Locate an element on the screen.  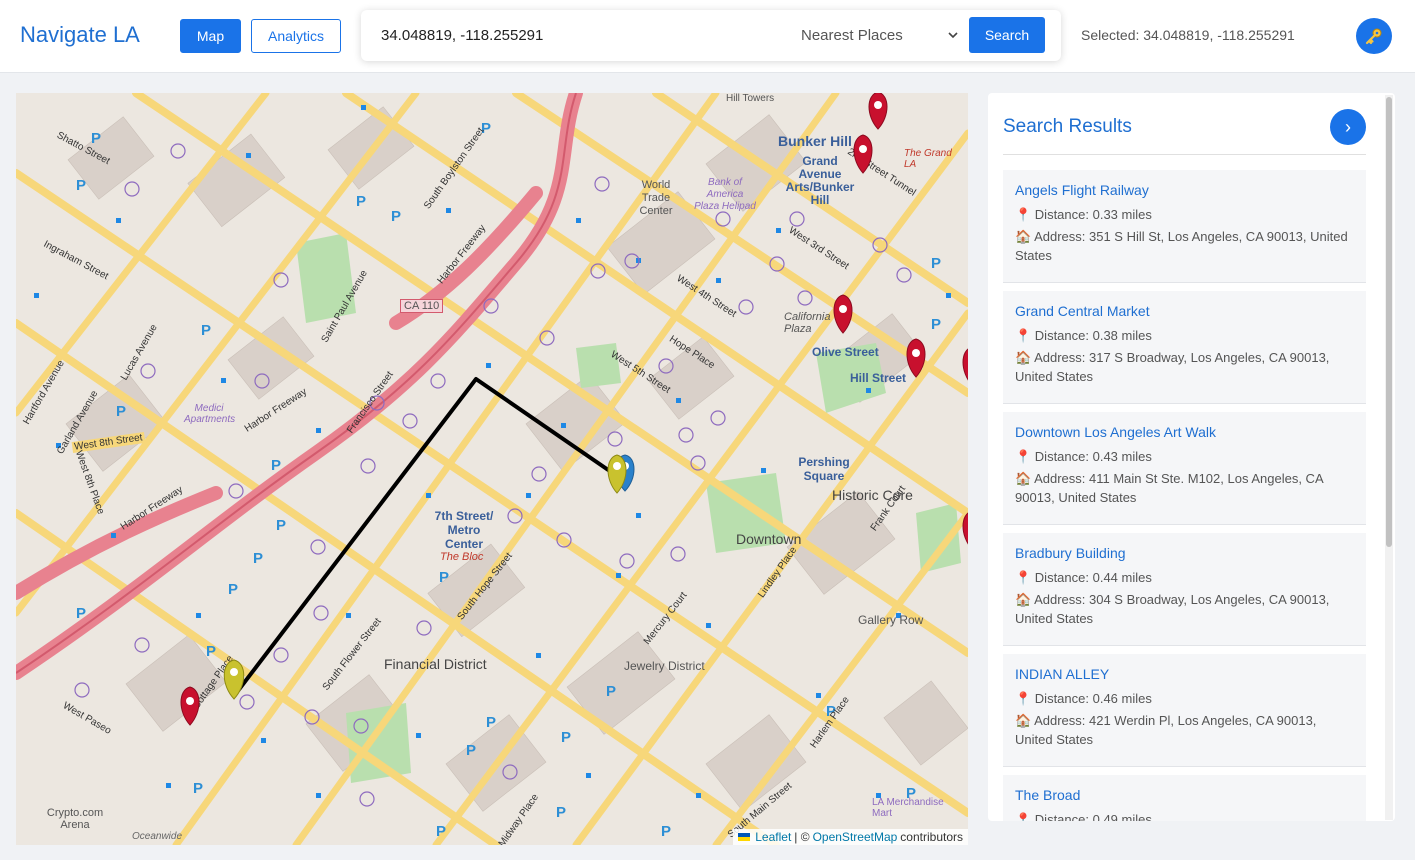
attribution-sep: | © is located at coordinates (802, 837).